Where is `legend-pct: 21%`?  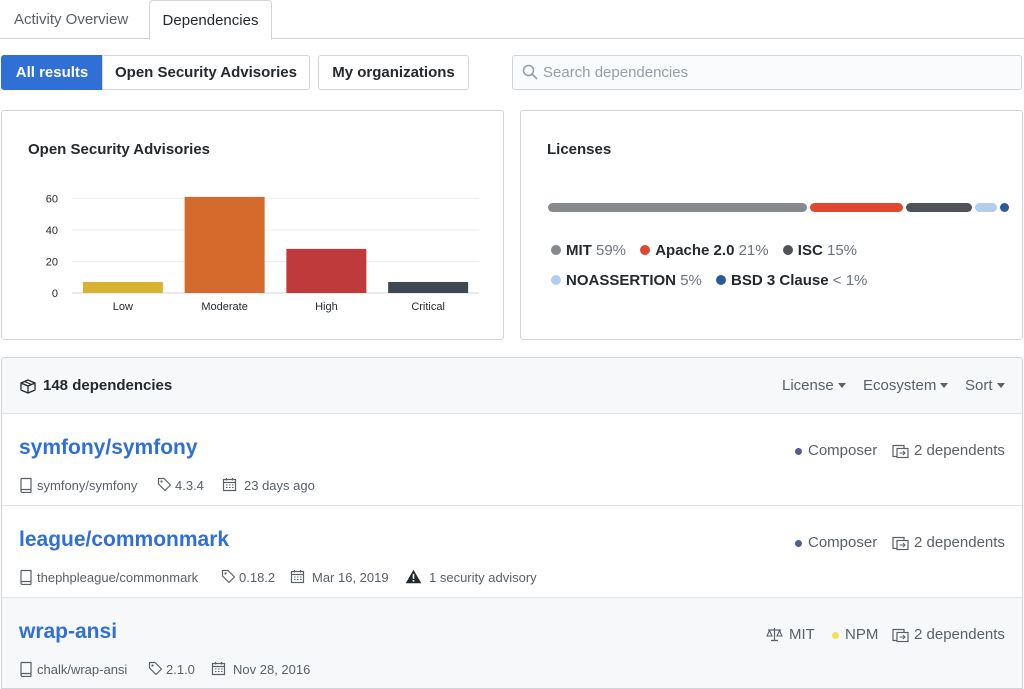
legend-pct: 21% is located at coordinates (753, 250).